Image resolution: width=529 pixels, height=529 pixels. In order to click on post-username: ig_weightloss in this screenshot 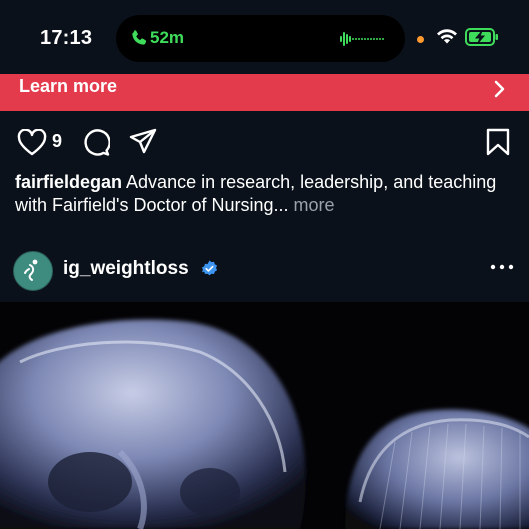, I will do `click(126, 269)`.